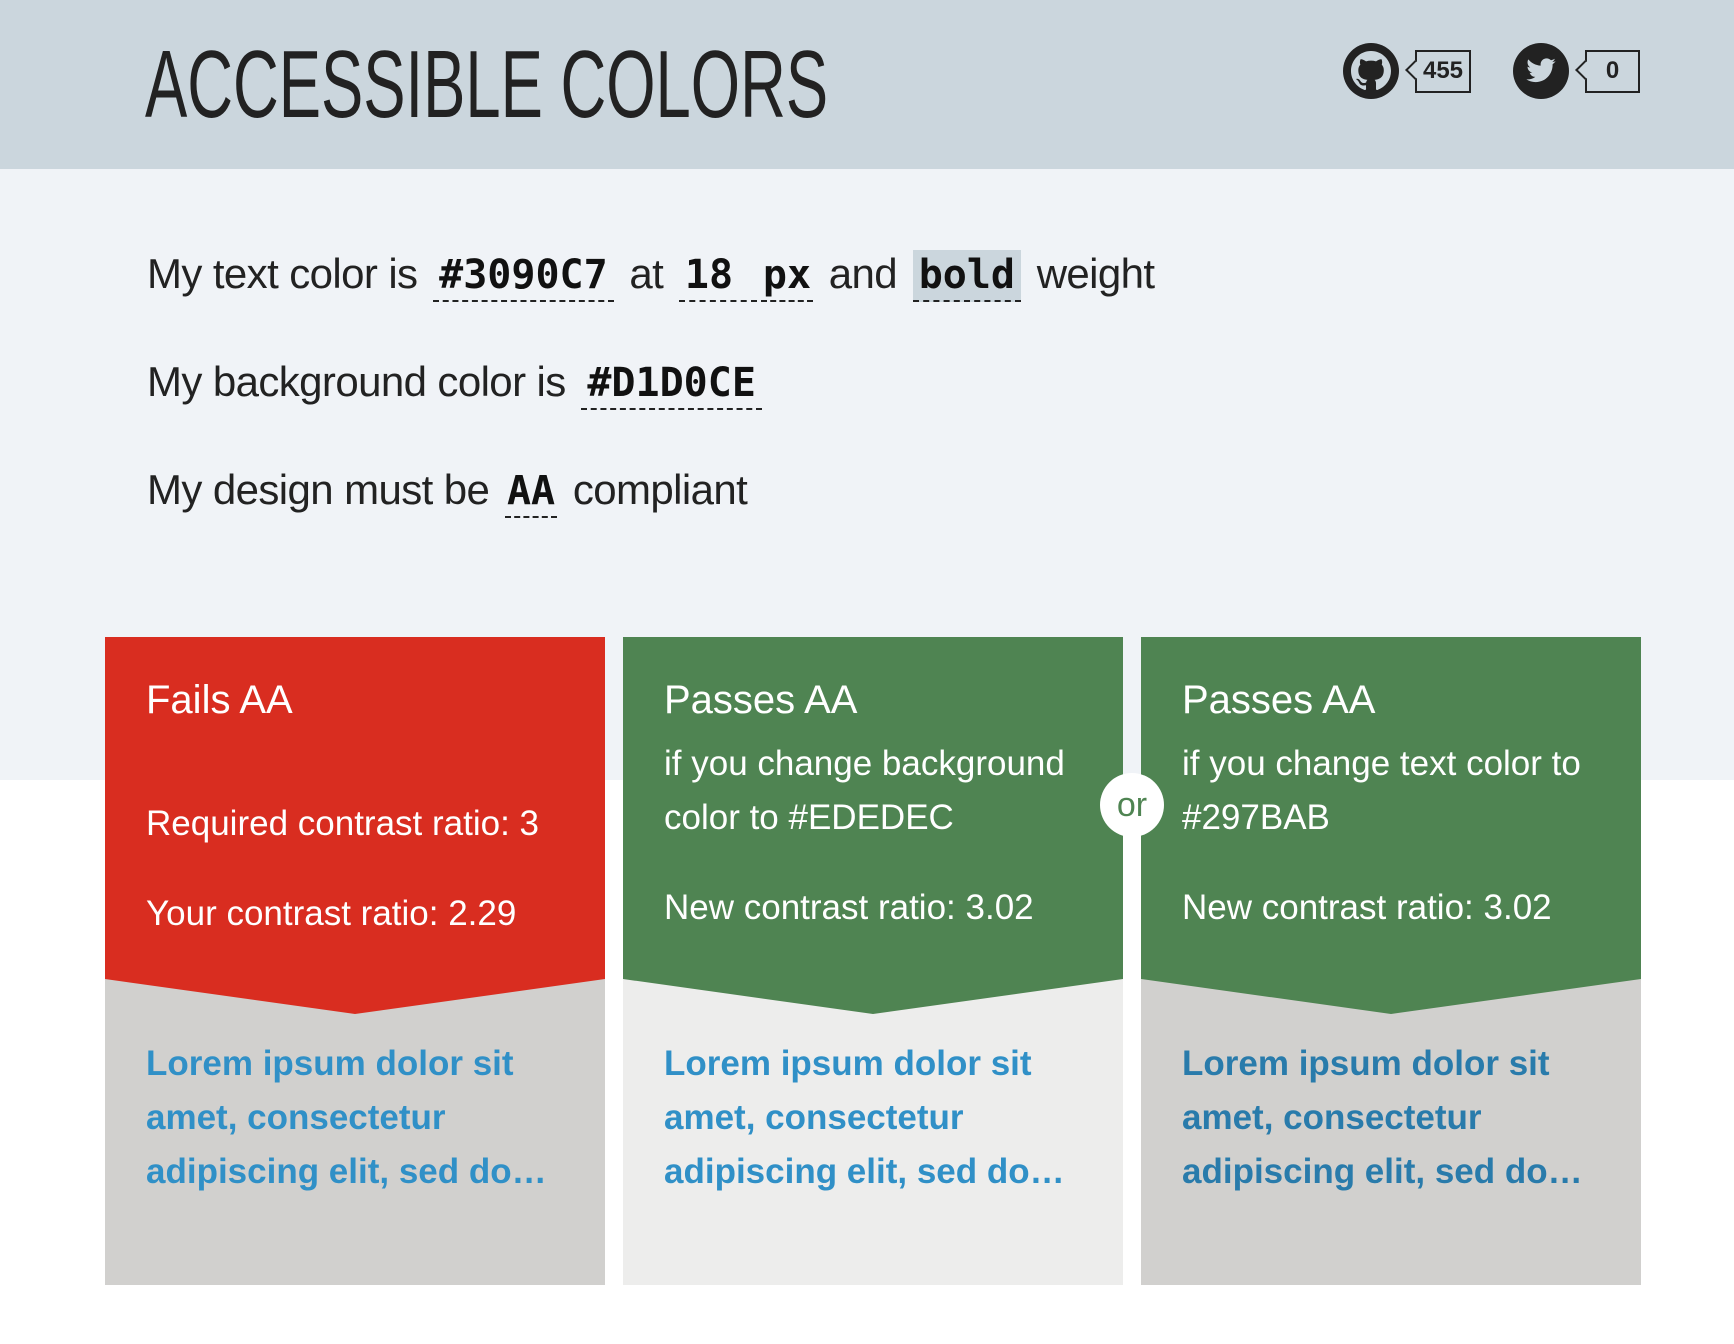  I want to click on github-star-count: 455, so click(1443, 71).